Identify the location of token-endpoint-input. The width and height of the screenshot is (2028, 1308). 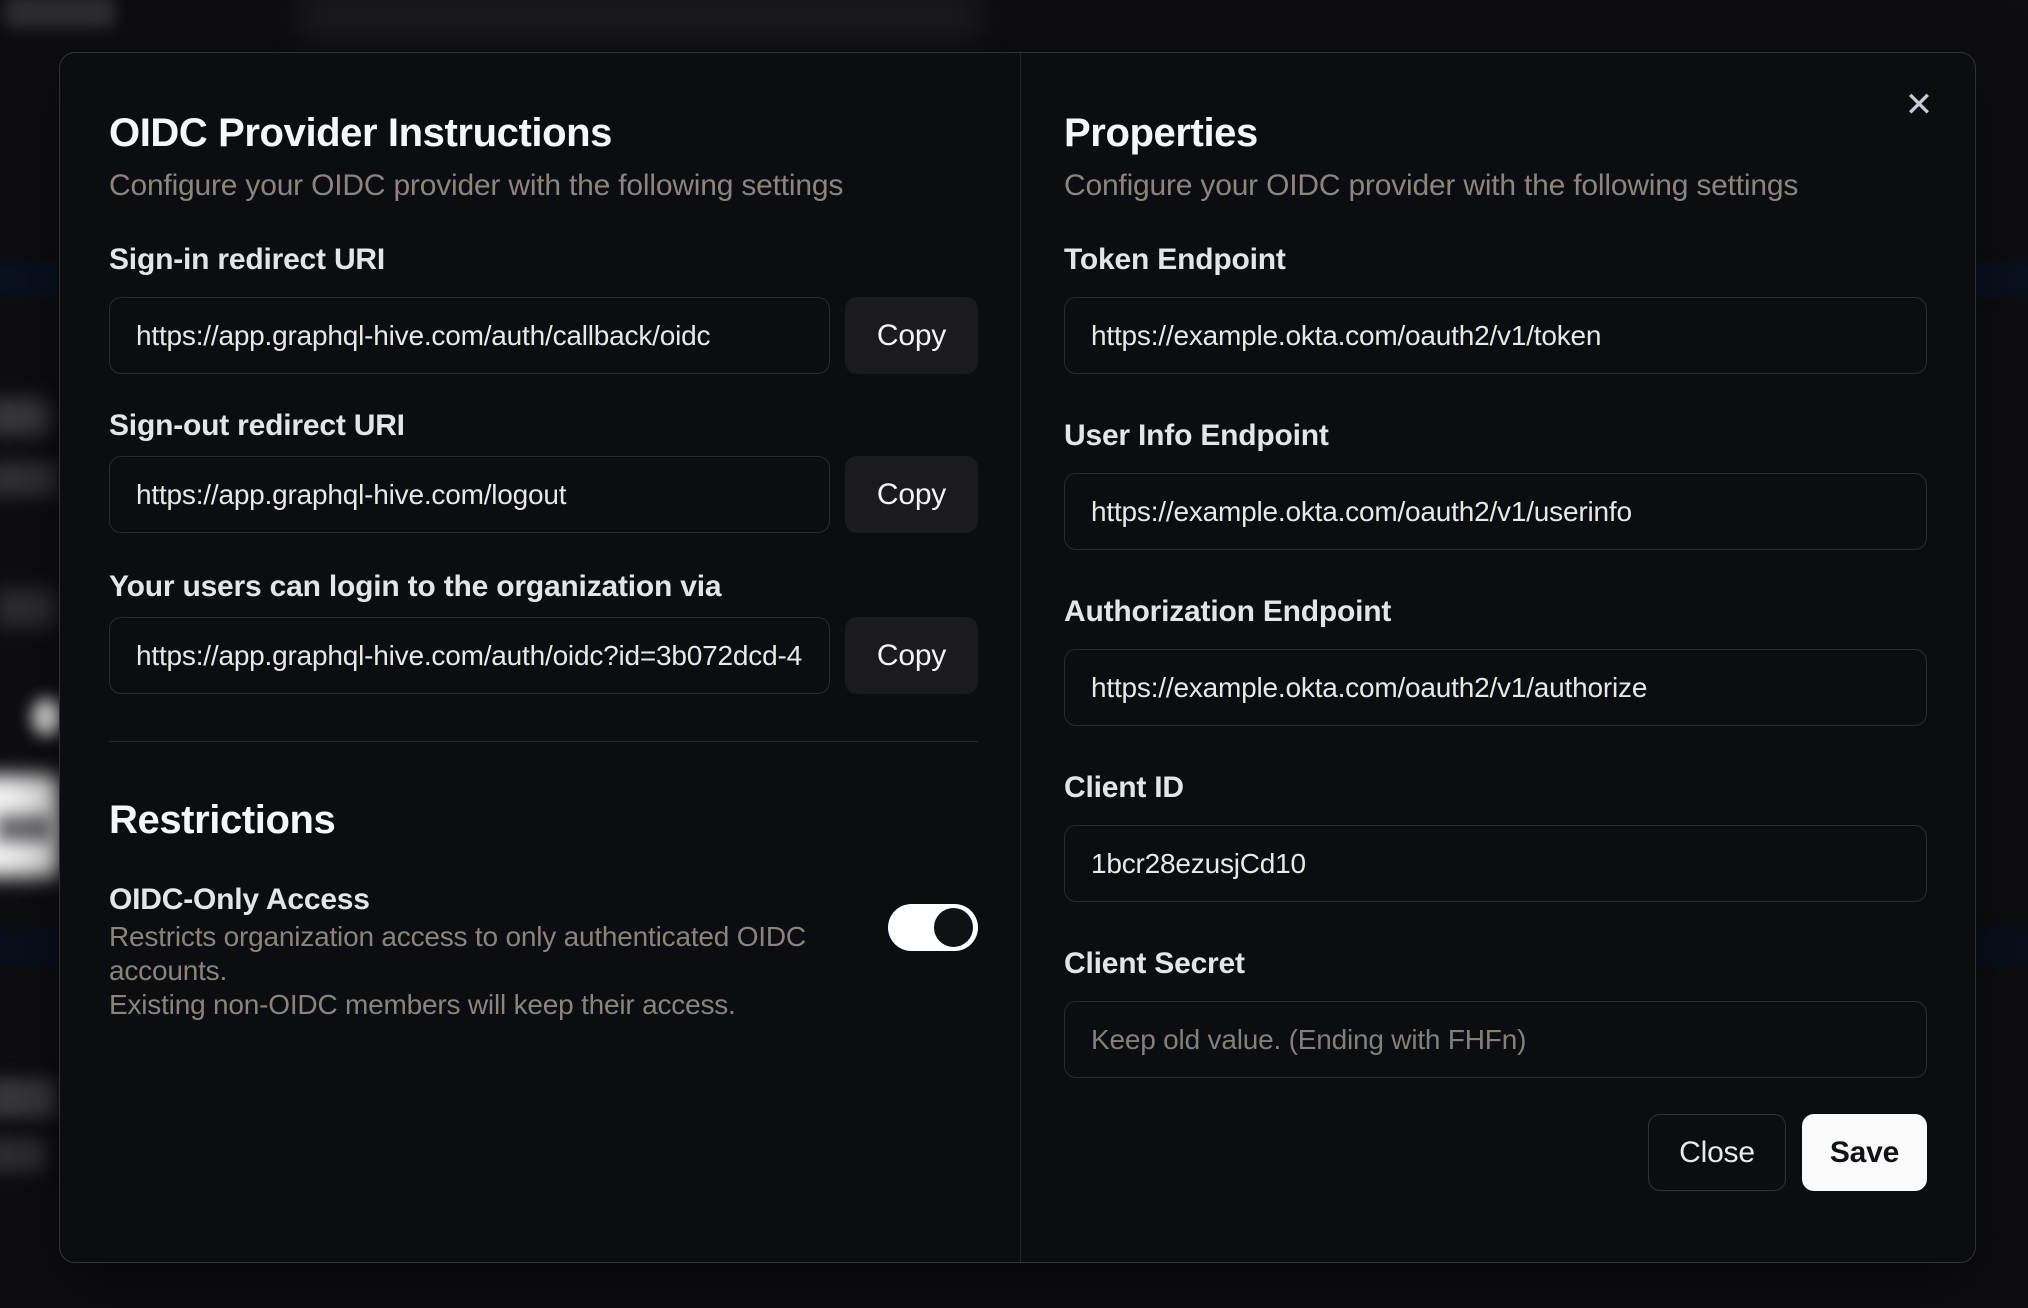
(1495, 335).